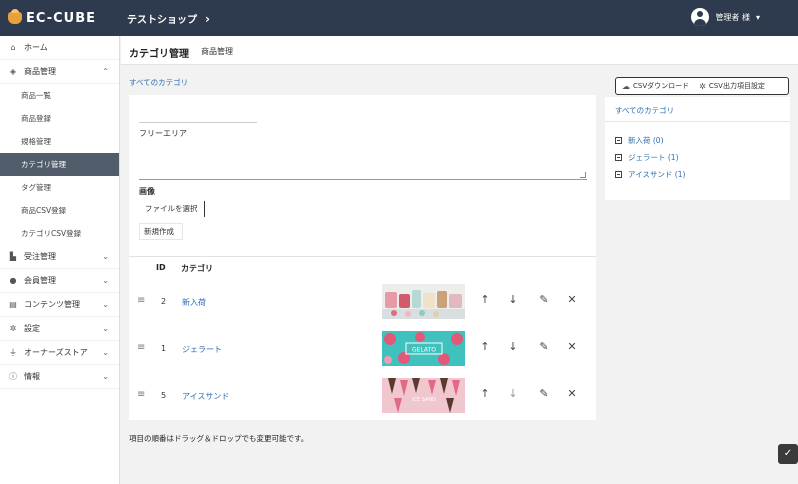 This screenshot has width=798, height=484. Describe the element at coordinates (646, 140) in the screenshot. I see `tree-item-label: 新入荷 (0)` at that location.